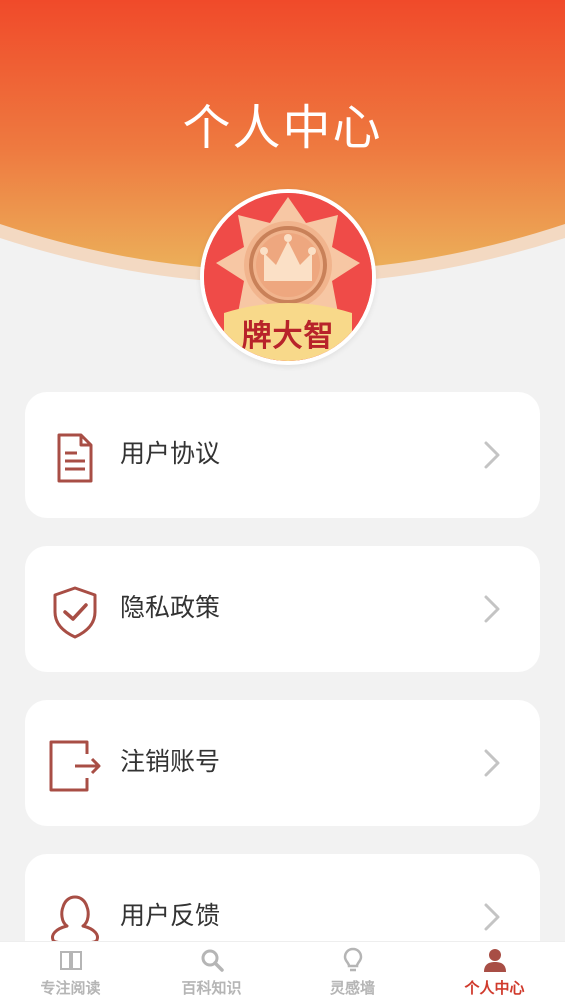  What do you see at coordinates (170, 915) in the screenshot?
I see `menu-item-label: 用户反馈` at bounding box center [170, 915].